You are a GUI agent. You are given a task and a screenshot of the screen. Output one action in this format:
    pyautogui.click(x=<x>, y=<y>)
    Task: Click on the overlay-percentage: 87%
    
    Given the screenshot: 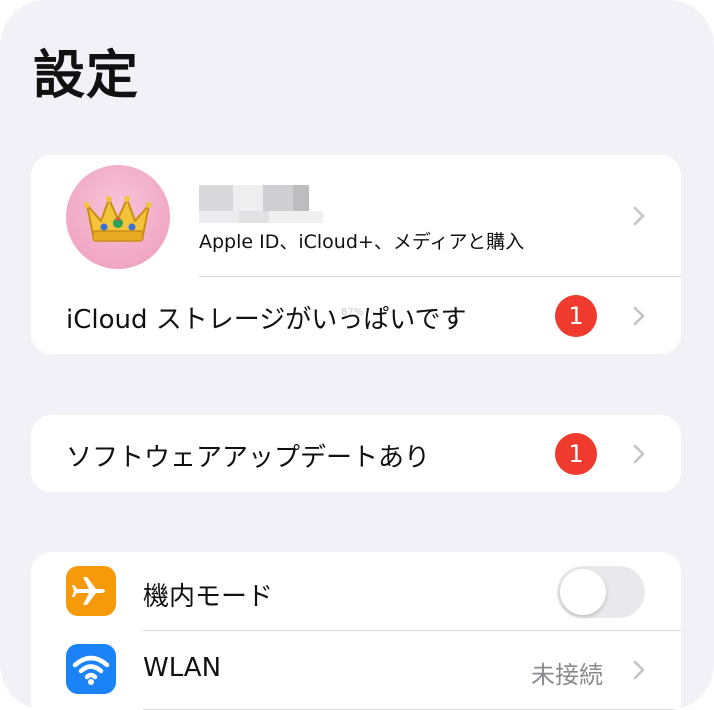 What is the action you would take?
    pyautogui.click(x=352, y=312)
    